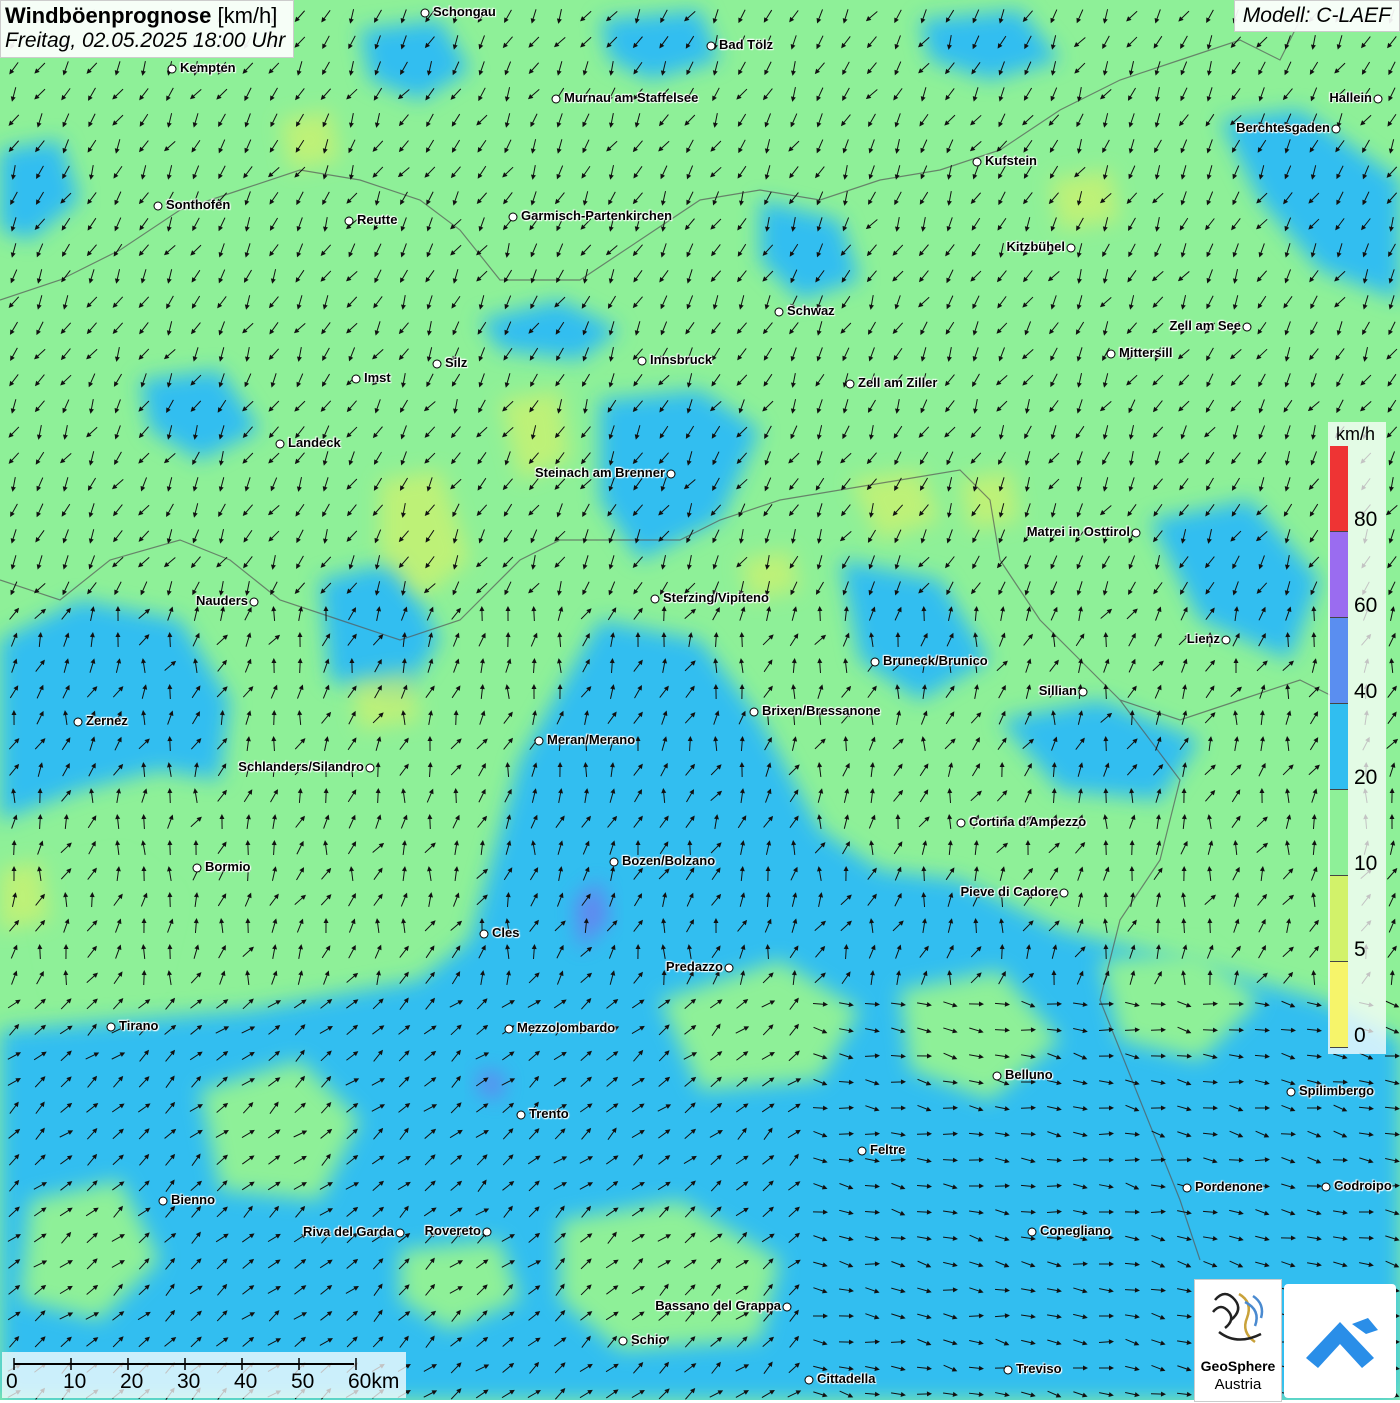  I want to click on legend-label: 60, so click(1365, 606).